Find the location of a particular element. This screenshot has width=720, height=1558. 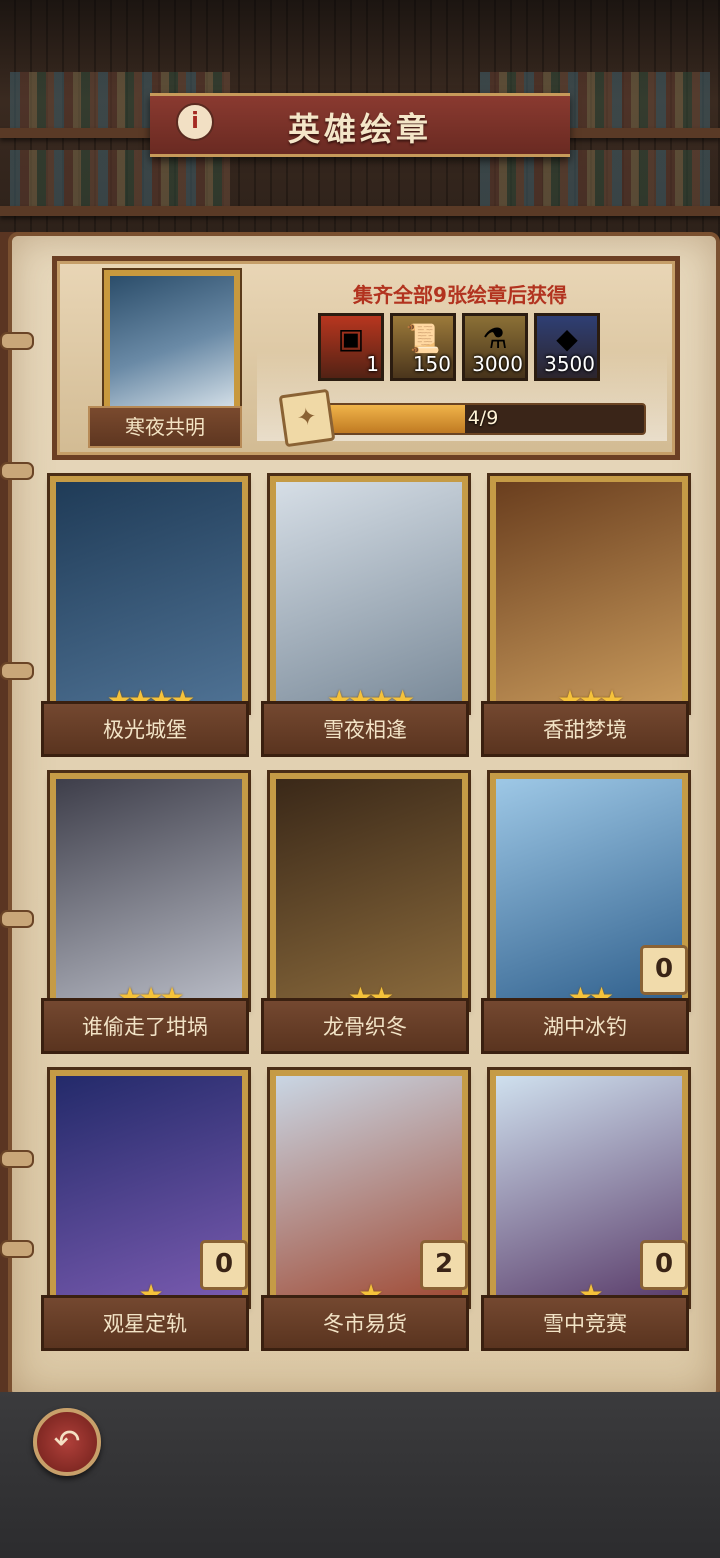

card-title: 观星定轨 is located at coordinates (145, 1323).